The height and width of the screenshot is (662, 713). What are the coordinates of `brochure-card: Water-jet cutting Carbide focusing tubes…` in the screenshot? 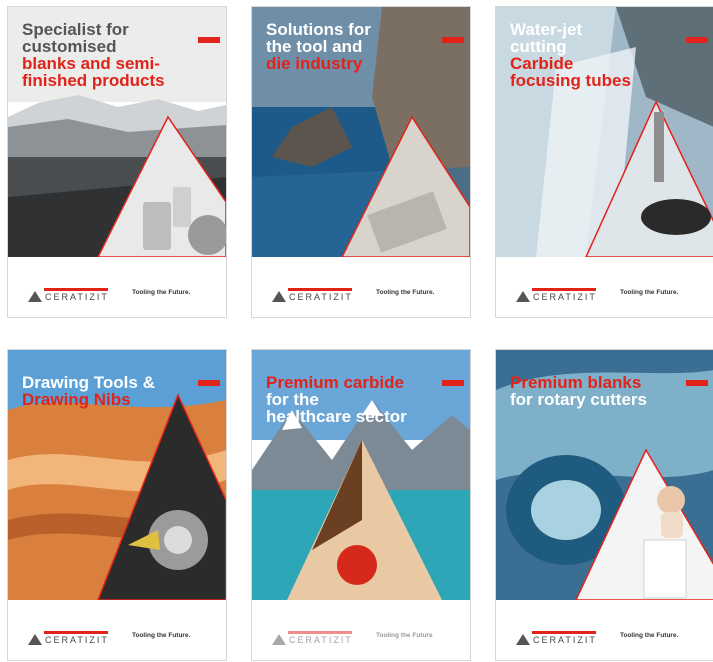 It's located at (604, 162).